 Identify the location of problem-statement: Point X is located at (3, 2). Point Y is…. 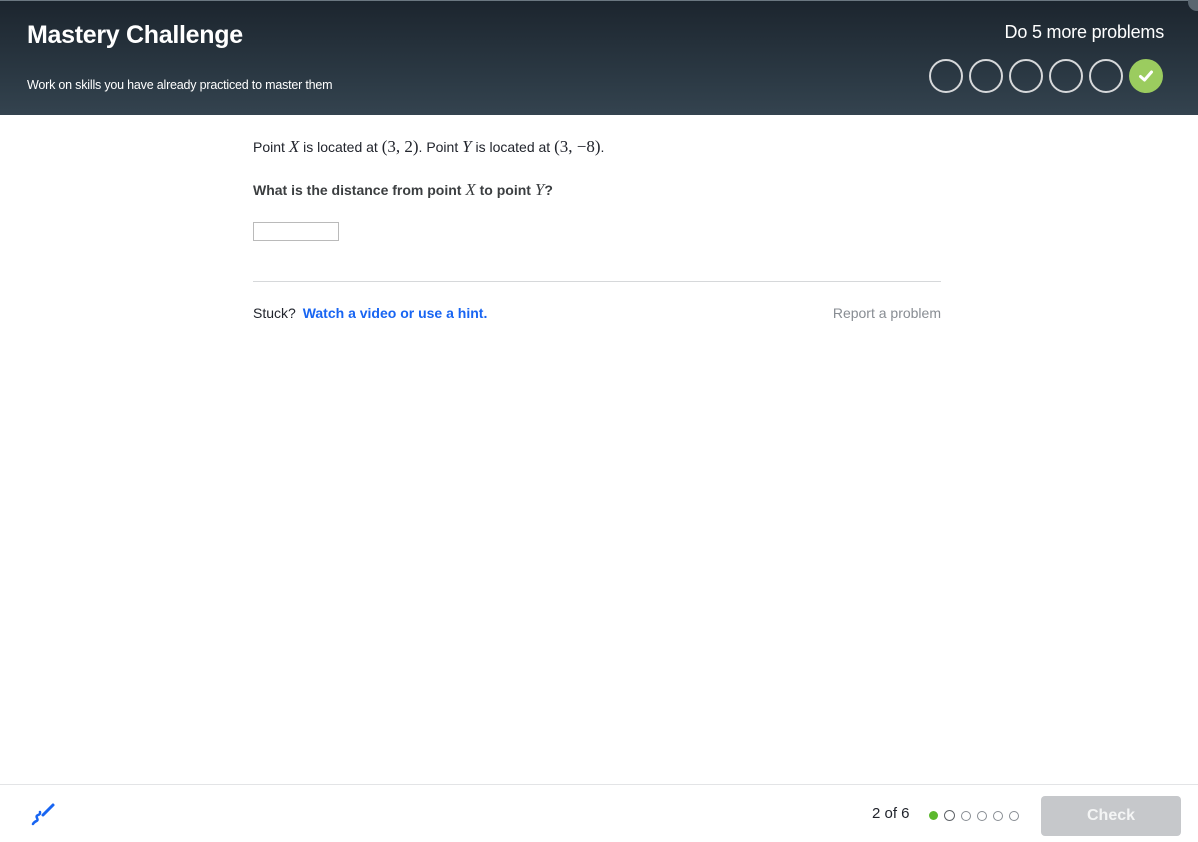
(429, 146).